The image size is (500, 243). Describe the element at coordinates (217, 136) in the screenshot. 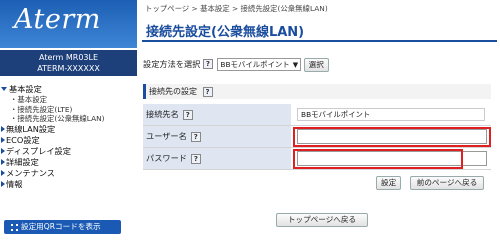

I see `username-label-cell: ユーザー名?` at that location.